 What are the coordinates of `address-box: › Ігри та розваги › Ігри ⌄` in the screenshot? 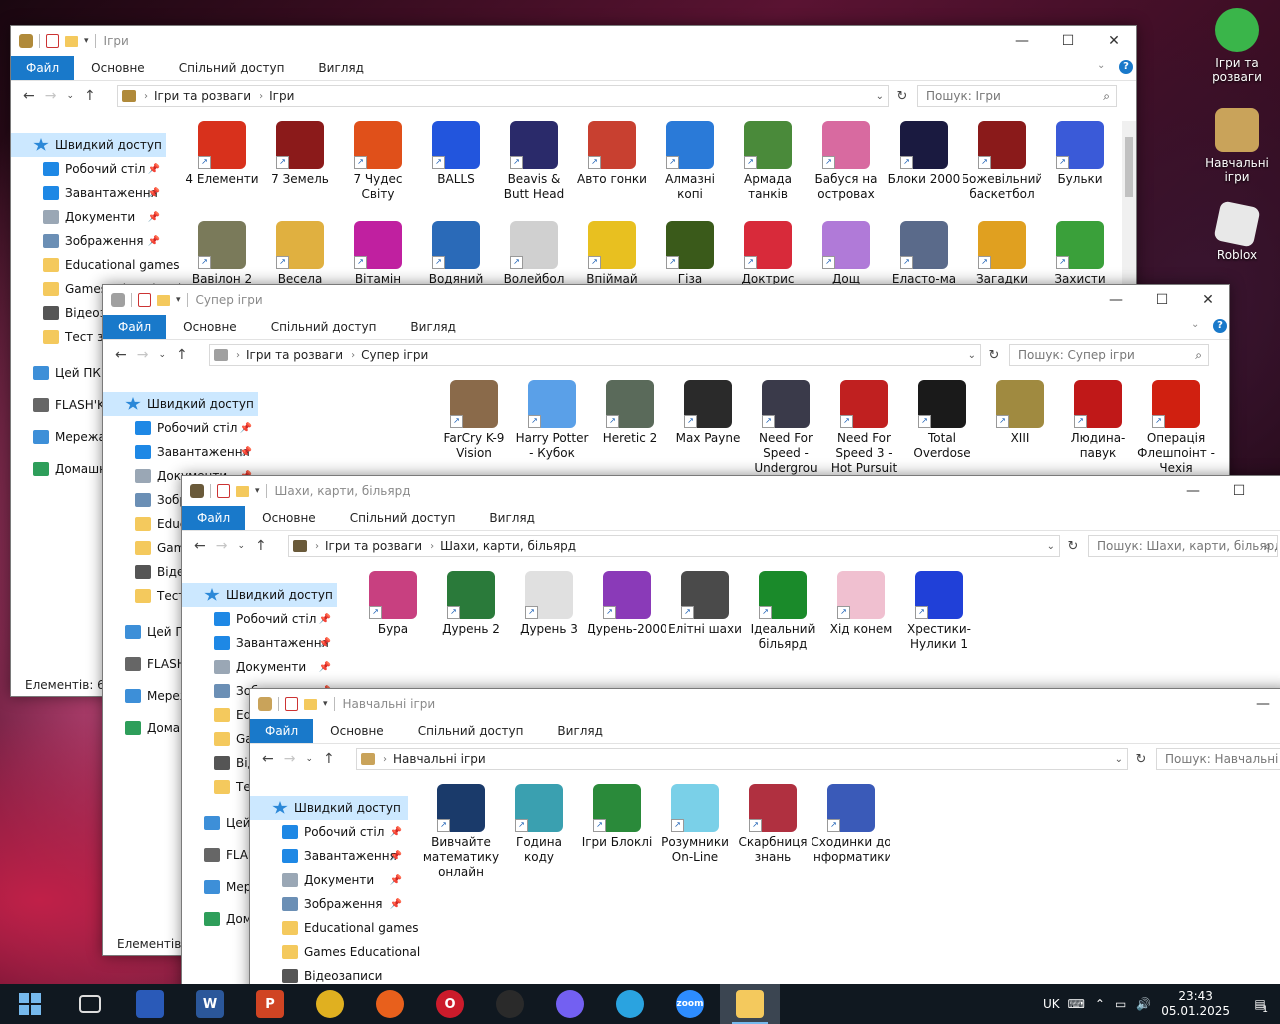 It's located at (503, 96).